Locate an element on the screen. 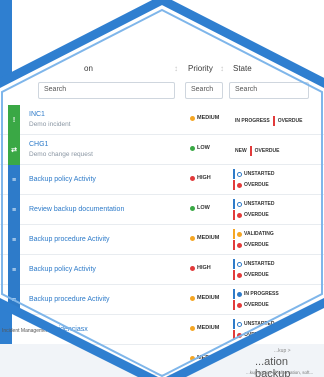 The height and width of the screenshot is (377, 324). state-badges: VALIDATING OVERDUE is located at coordinates (253, 240).